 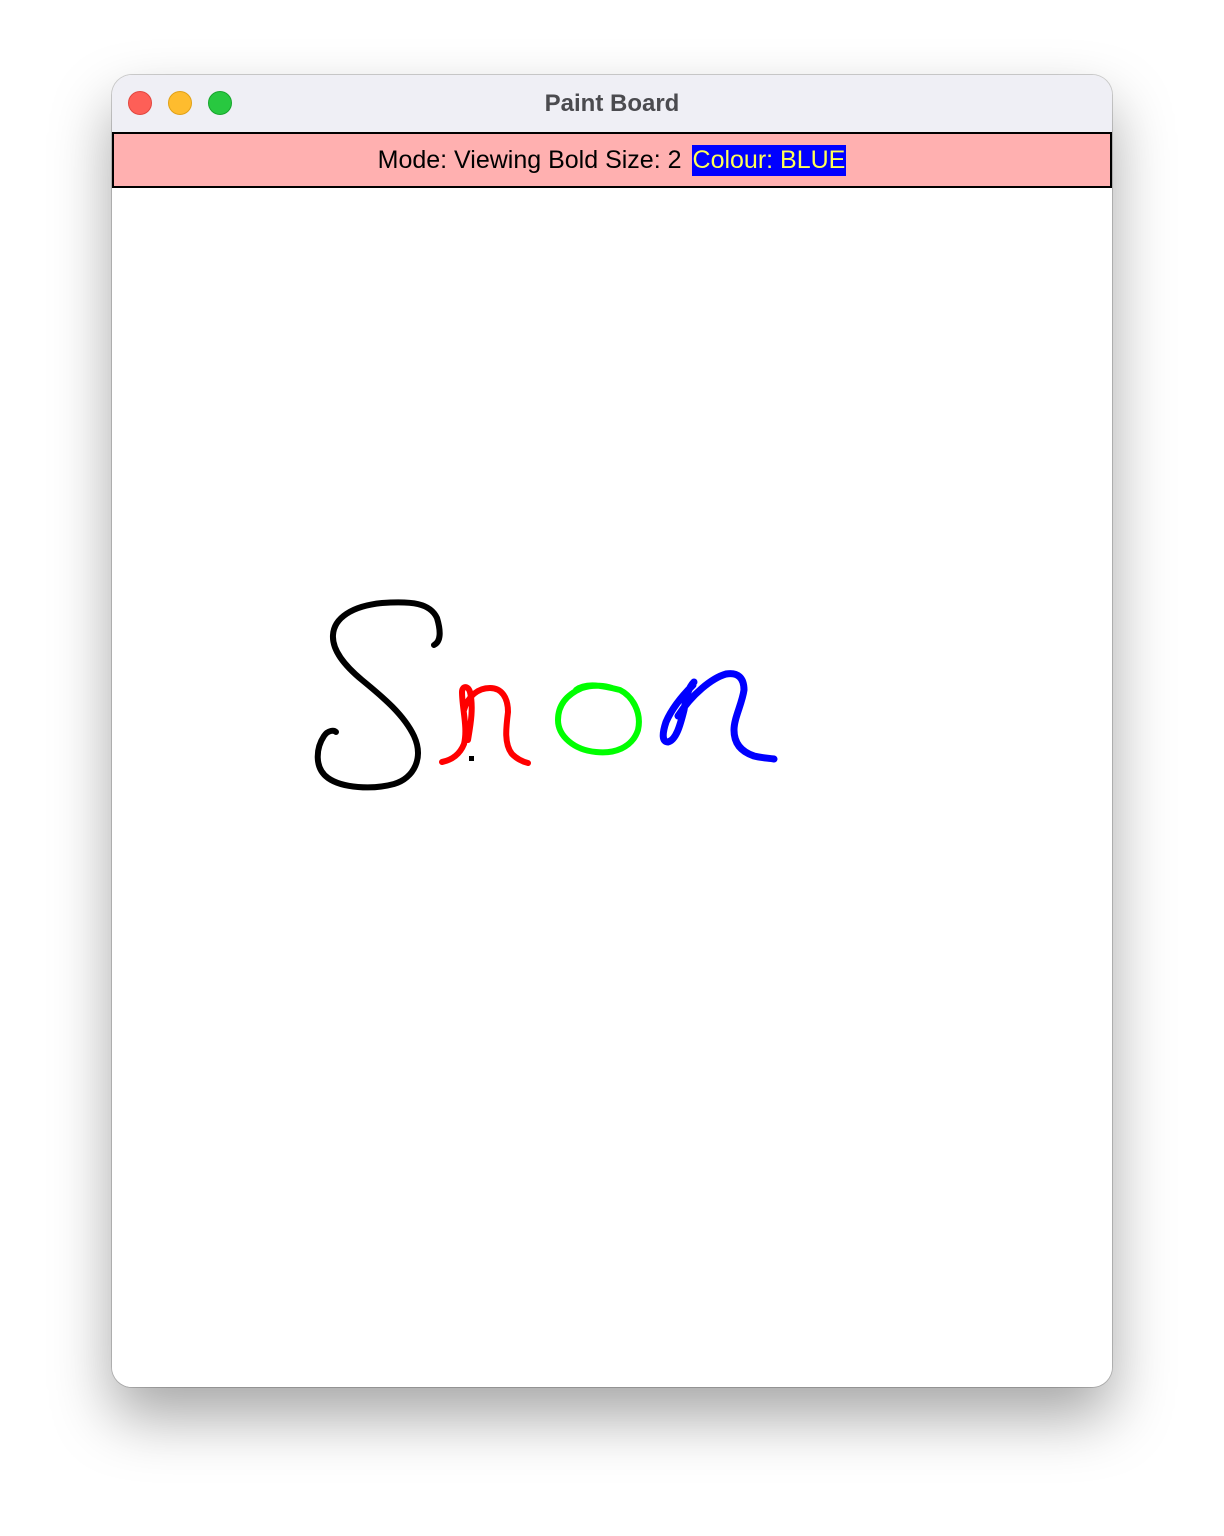 What do you see at coordinates (598, 719) in the screenshot?
I see `green-o-stroke` at bounding box center [598, 719].